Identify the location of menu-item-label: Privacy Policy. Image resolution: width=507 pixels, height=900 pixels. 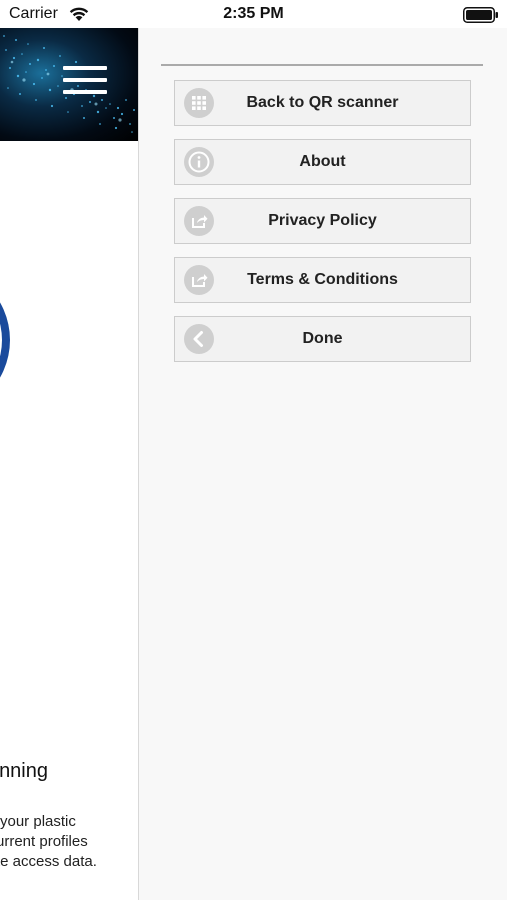
(322, 220).